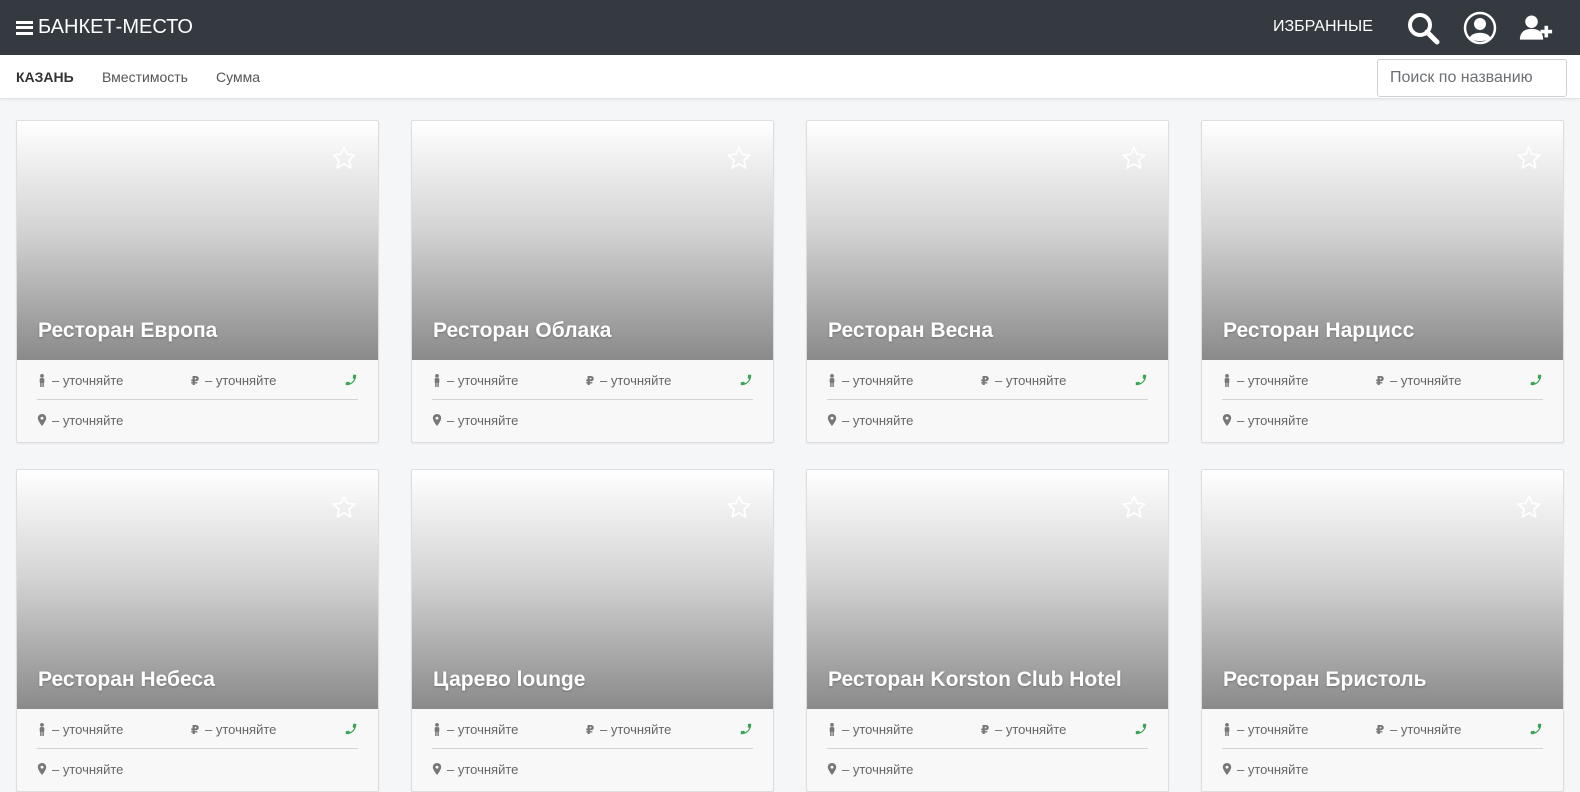 Image resolution: width=1580 pixels, height=792 pixels. Describe the element at coordinates (104, 27) in the screenshot. I see `brand-logo-link: БАНКЕТ-МЕСТО` at that location.